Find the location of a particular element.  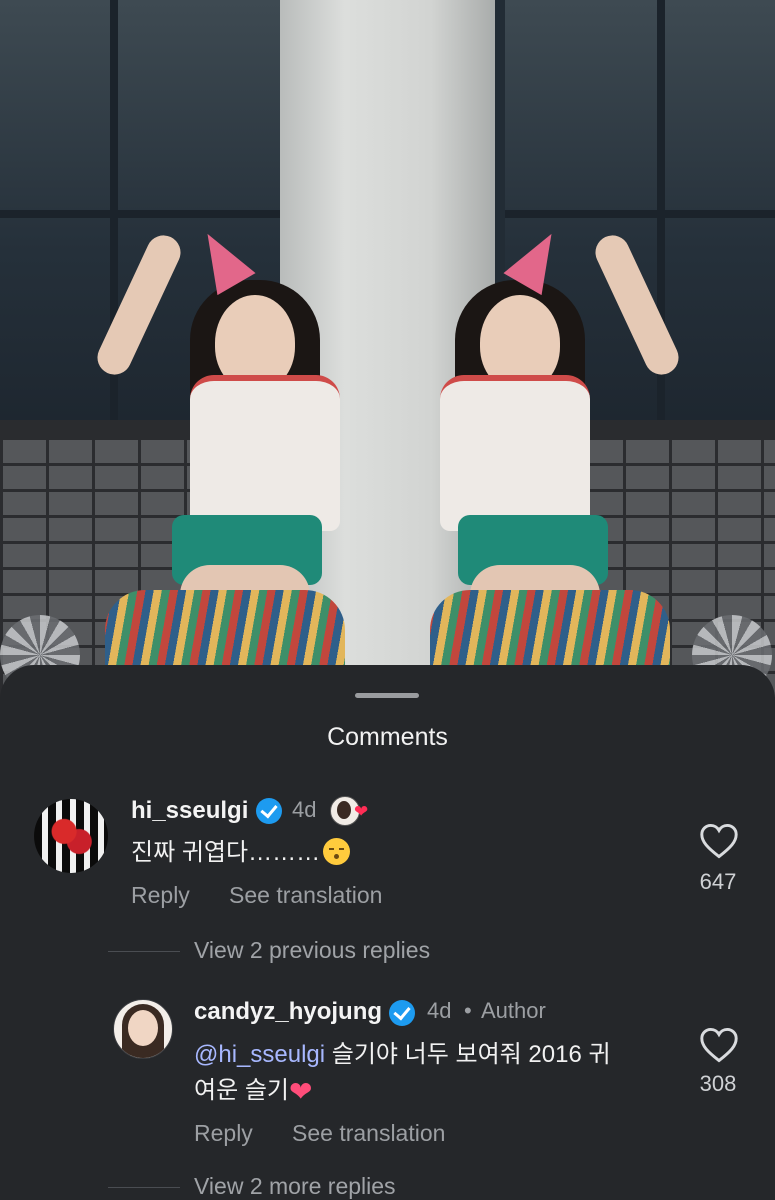

kissing-face-emoji-icon is located at coordinates (337, 851).